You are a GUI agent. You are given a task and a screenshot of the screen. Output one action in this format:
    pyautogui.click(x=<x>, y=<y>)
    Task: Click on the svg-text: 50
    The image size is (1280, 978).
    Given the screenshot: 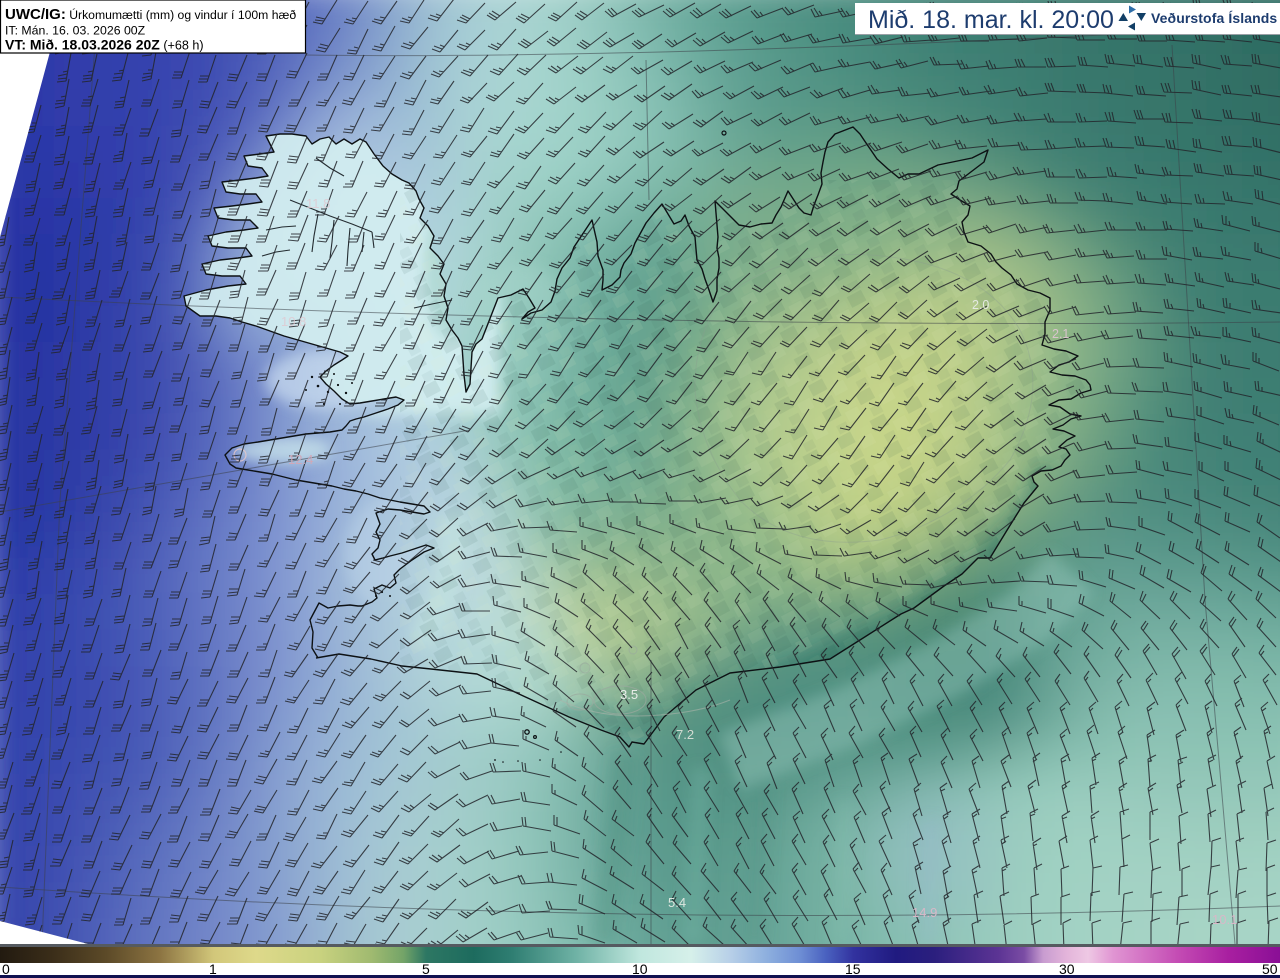 What is the action you would take?
    pyautogui.click(x=1270, y=969)
    